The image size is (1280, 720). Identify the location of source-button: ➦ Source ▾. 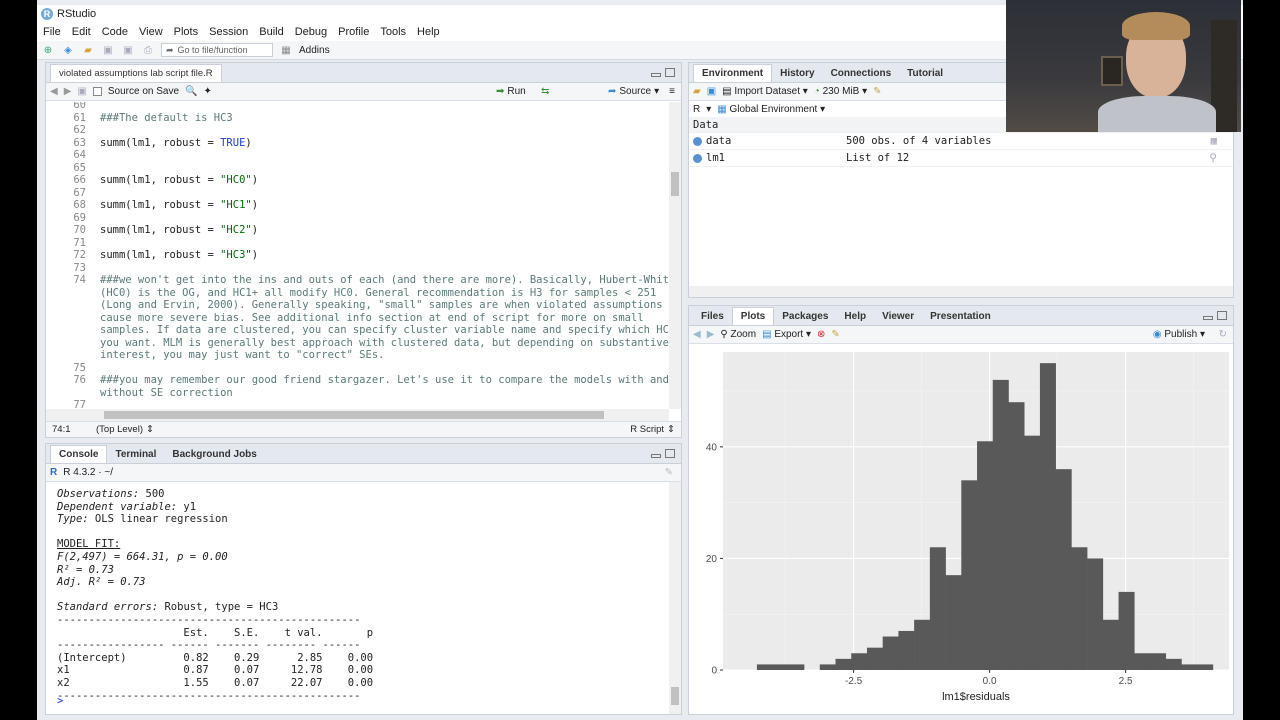
(633, 91).